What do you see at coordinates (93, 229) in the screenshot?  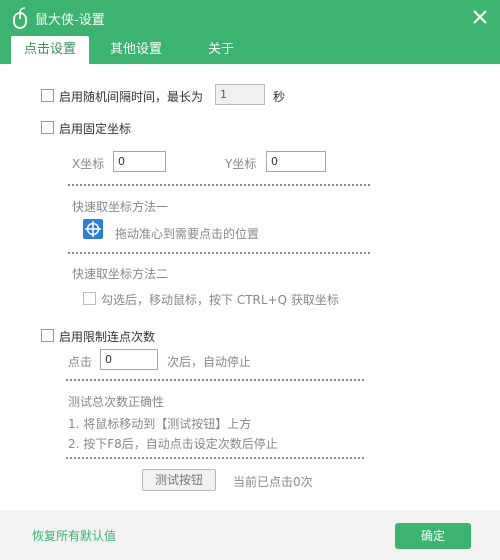 I see `crosshair-icon` at bounding box center [93, 229].